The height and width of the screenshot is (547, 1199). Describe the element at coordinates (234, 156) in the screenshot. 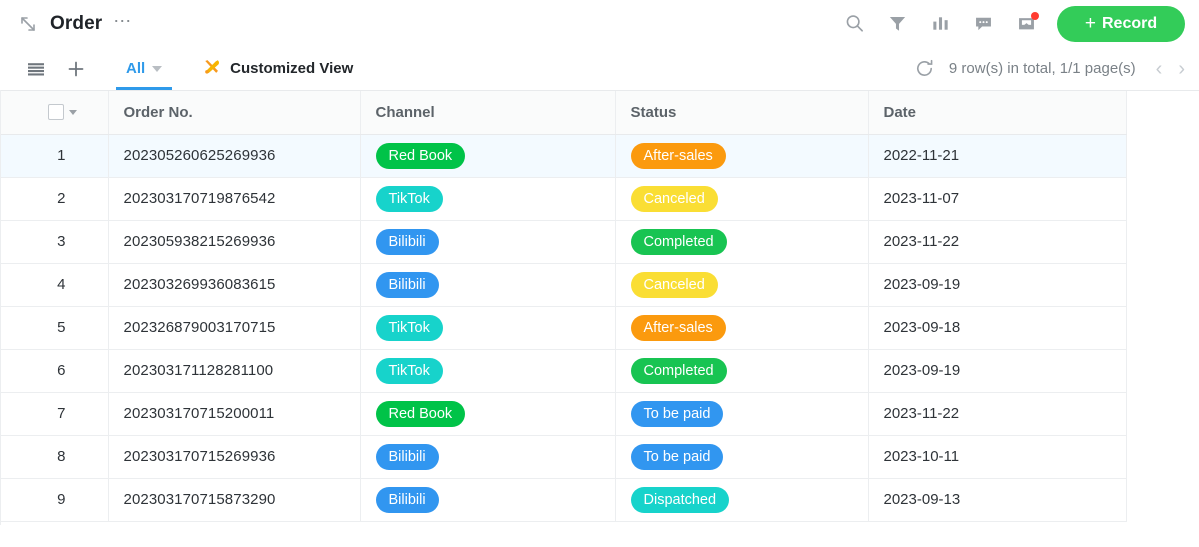

I see `cell-order-no: 202305260625269936` at that location.